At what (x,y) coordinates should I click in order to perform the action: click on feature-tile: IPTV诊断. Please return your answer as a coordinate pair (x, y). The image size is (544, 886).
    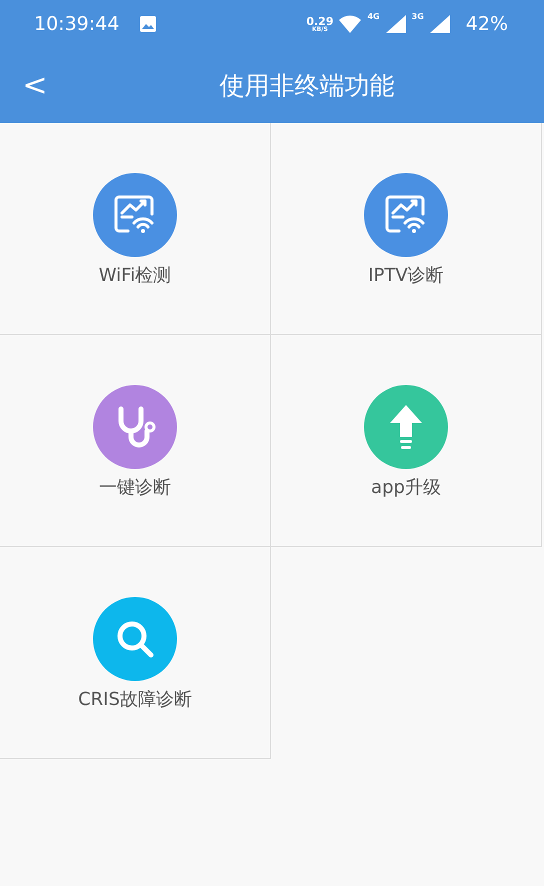
    Looking at the image, I should click on (406, 229).